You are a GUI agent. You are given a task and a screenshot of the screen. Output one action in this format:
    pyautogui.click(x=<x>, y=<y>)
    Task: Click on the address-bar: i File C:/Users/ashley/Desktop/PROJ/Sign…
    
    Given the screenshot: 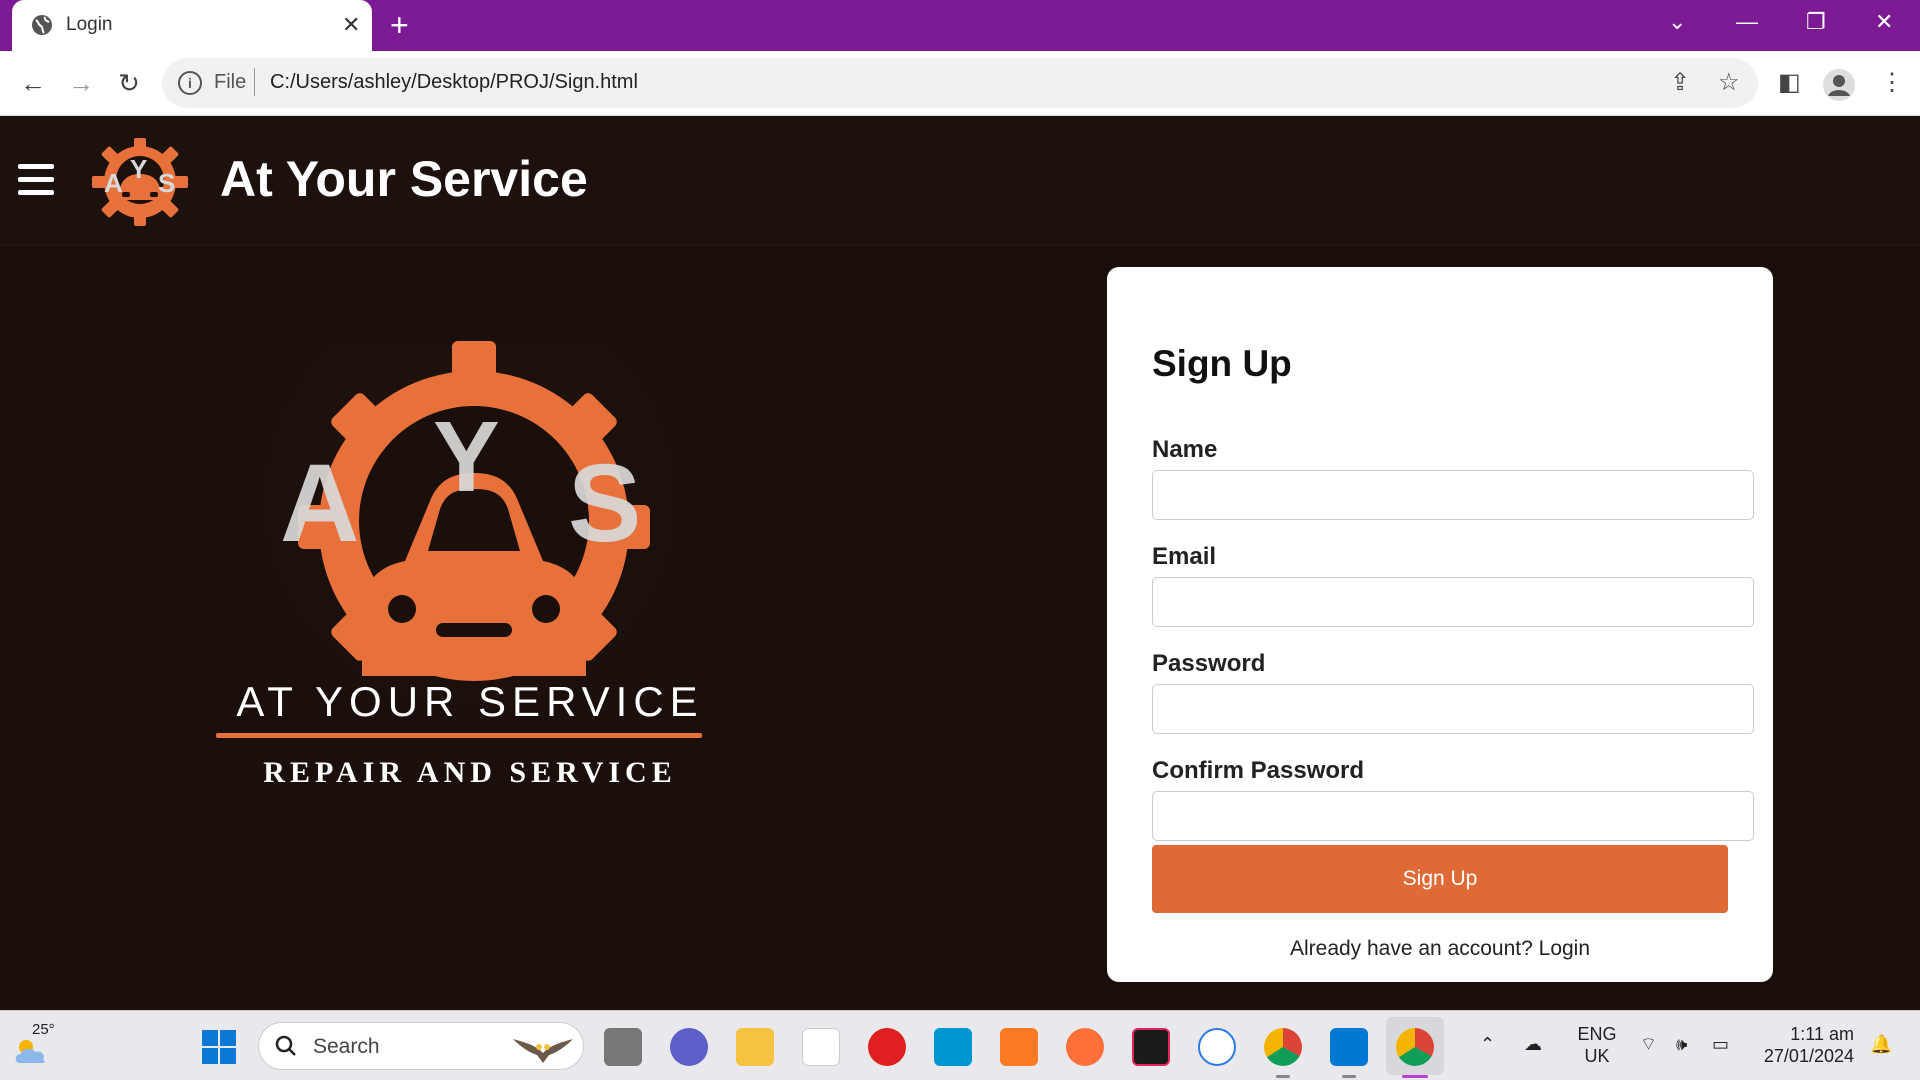 What is the action you would take?
    pyautogui.click(x=960, y=83)
    